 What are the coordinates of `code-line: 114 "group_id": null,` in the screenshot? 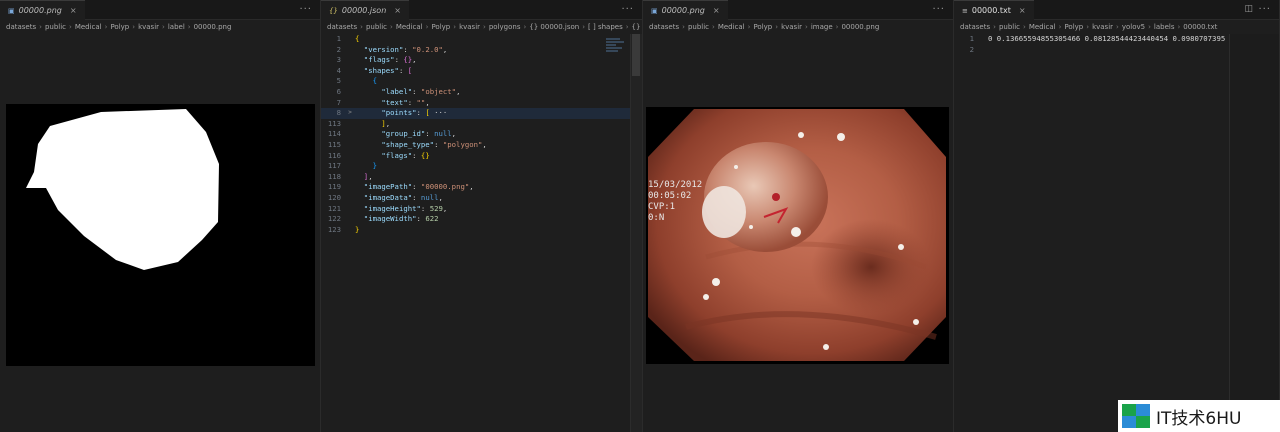 It's located at (481, 134).